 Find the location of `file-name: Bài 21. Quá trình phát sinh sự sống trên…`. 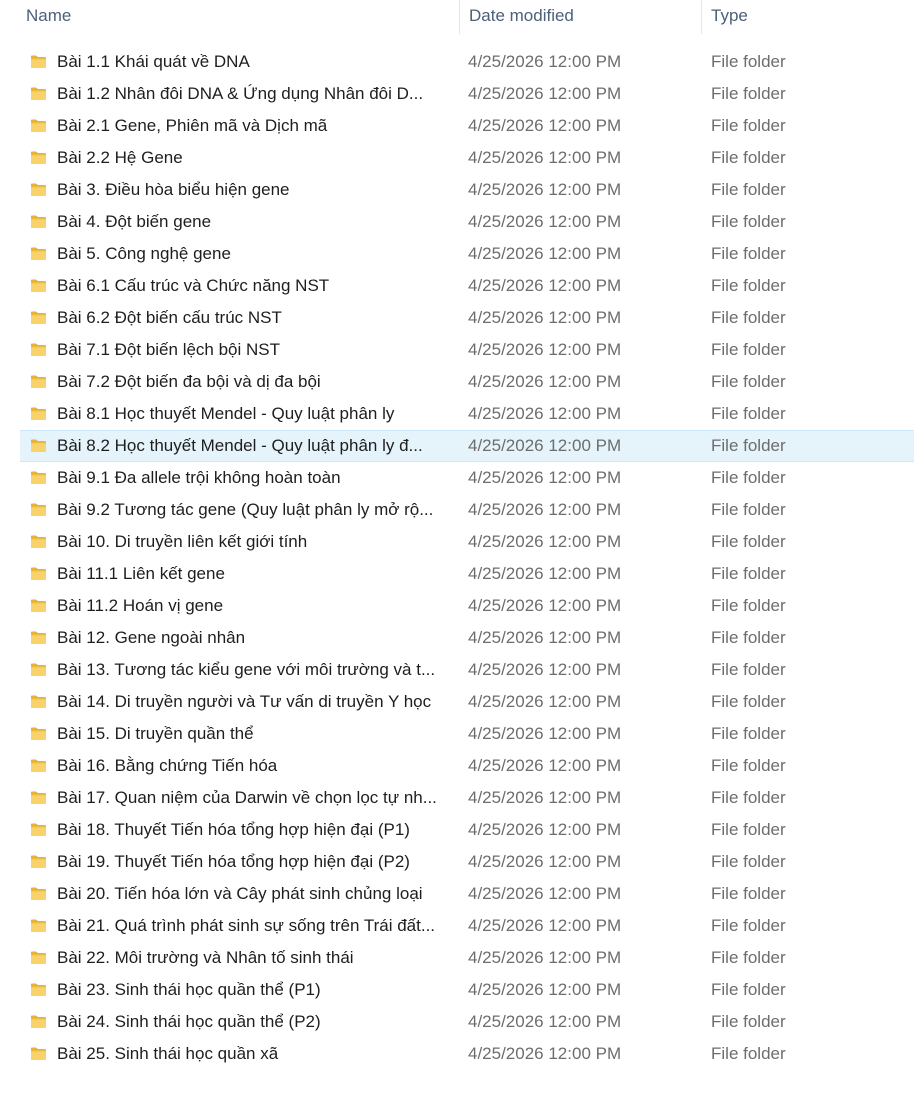

file-name: Bài 21. Quá trình phát sinh sự sống trên… is located at coordinates (246, 925).